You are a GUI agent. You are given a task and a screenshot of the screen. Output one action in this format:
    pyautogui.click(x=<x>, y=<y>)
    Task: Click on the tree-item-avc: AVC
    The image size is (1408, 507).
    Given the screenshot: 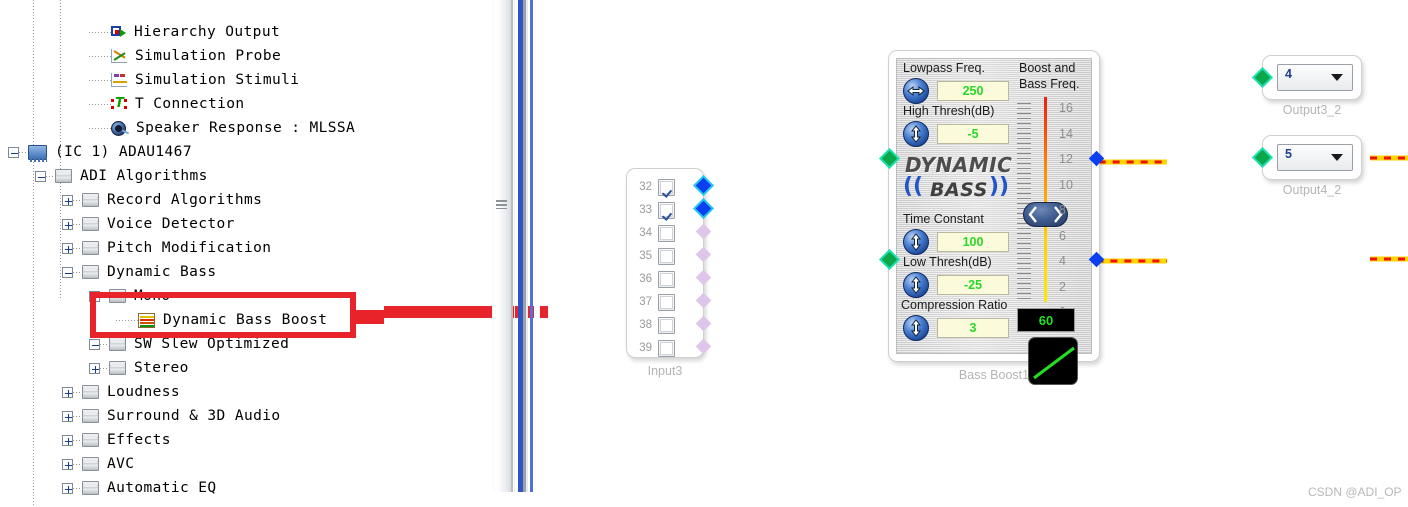 What is the action you would take?
    pyautogui.click(x=98, y=464)
    